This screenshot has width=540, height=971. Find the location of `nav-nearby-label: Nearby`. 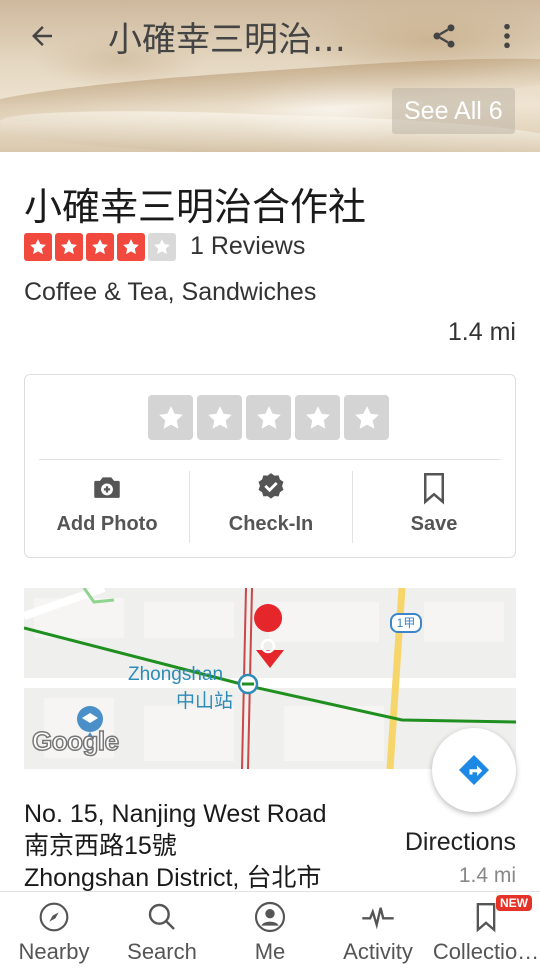

nav-nearby-label: Nearby is located at coordinates (54, 951).